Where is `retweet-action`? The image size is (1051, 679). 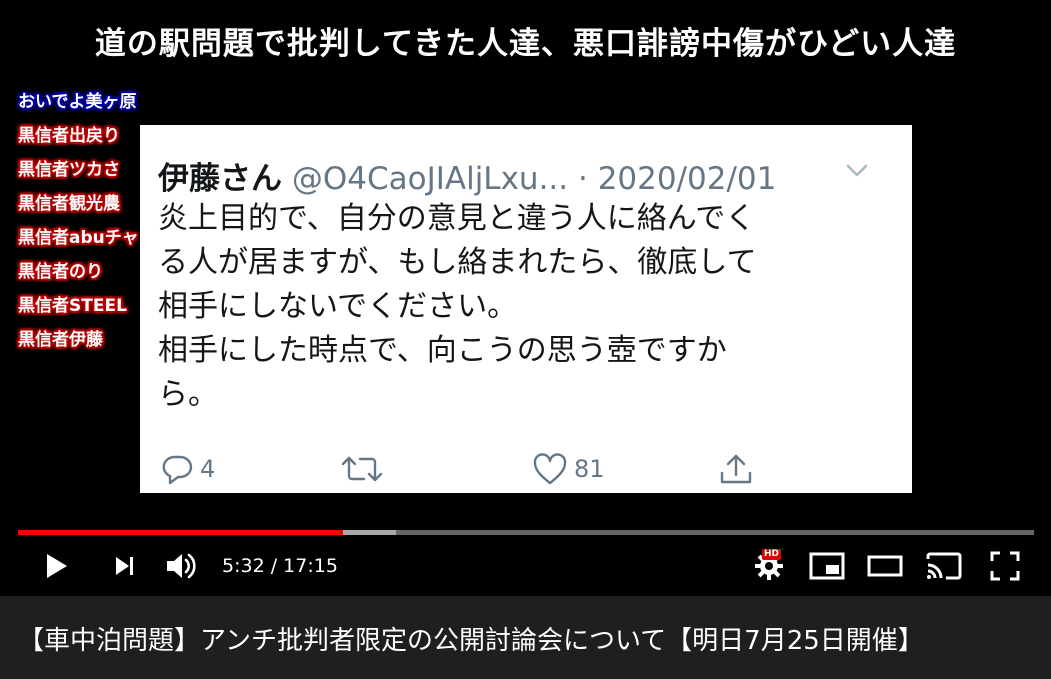
retweet-action is located at coordinates (365, 469).